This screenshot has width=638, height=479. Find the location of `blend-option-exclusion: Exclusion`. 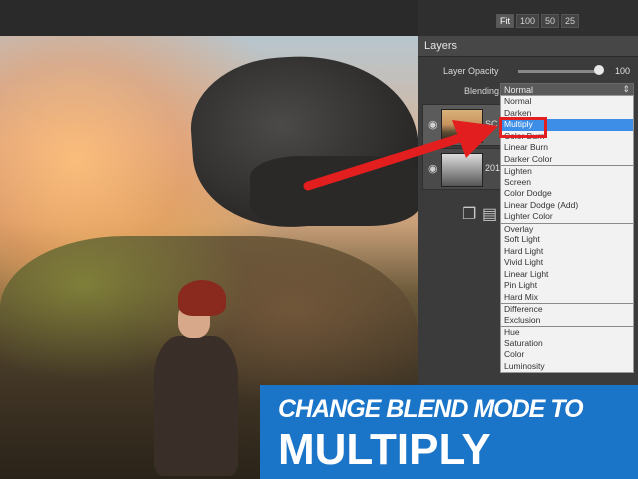

blend-option-exclusion: Exclusion is located at coordinates (567, 321).